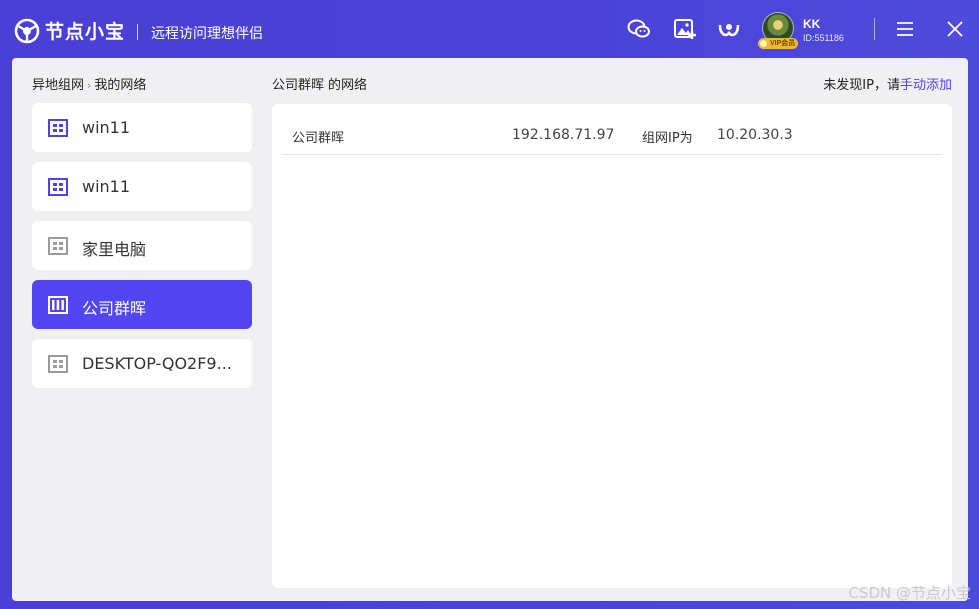  What do you see at coordinates (926, 85) in the screenshot?
I see `manual-add-link: 手动添加` at bounding box center [926, 85].